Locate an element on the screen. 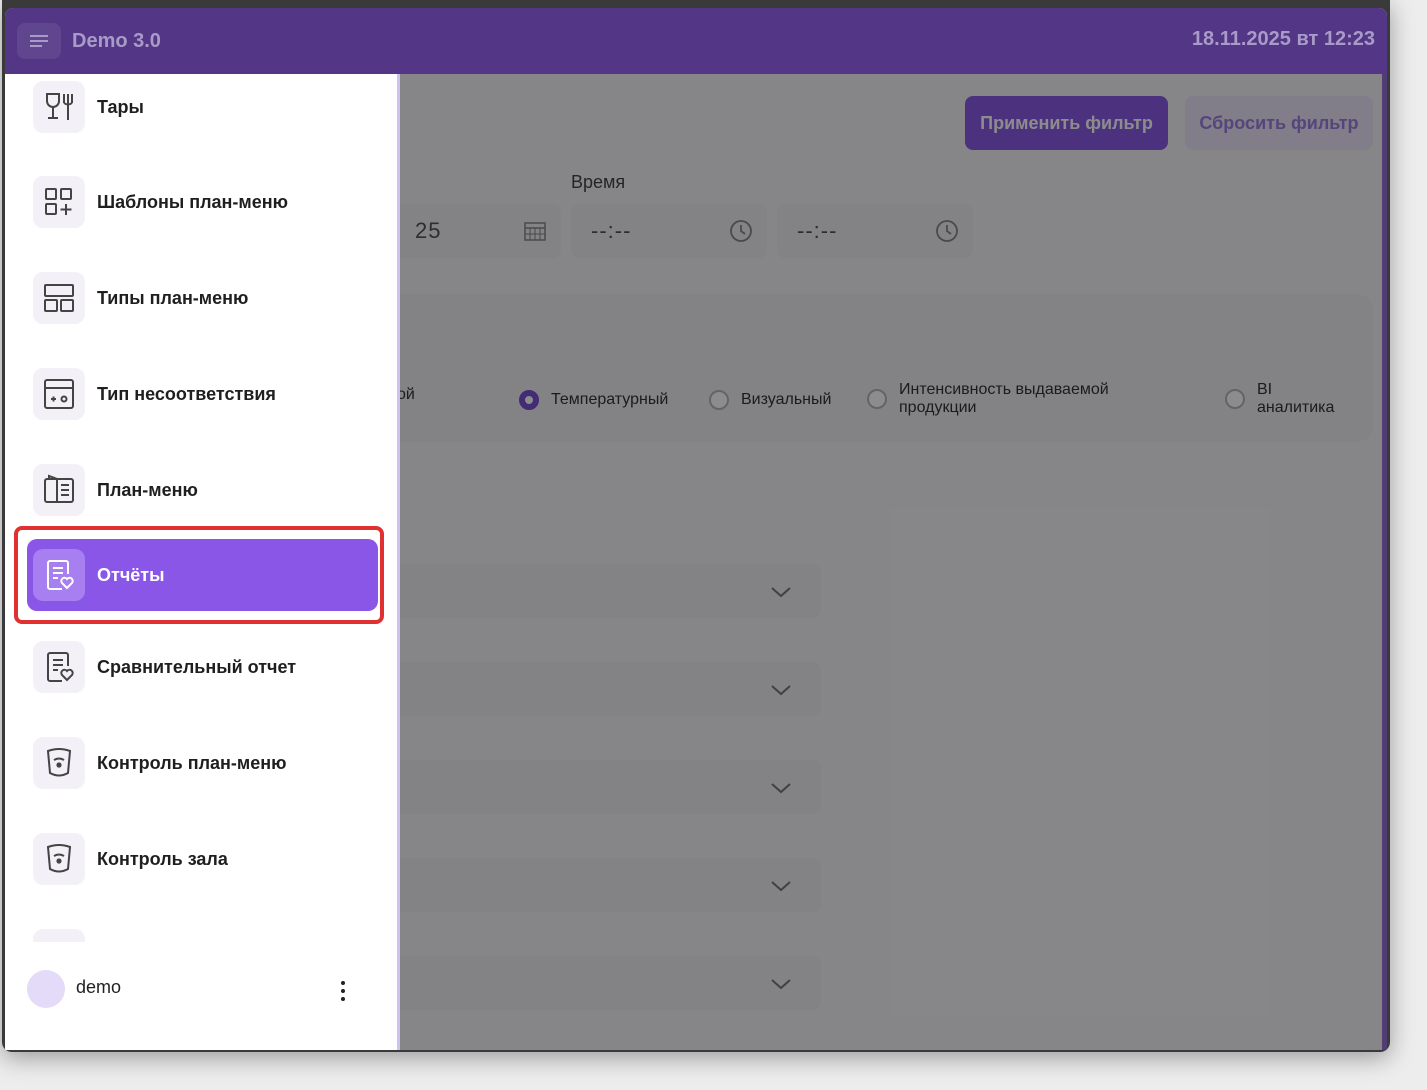 The image size is (1427, 1090). circle-icon is located at coordinates (59, 935).